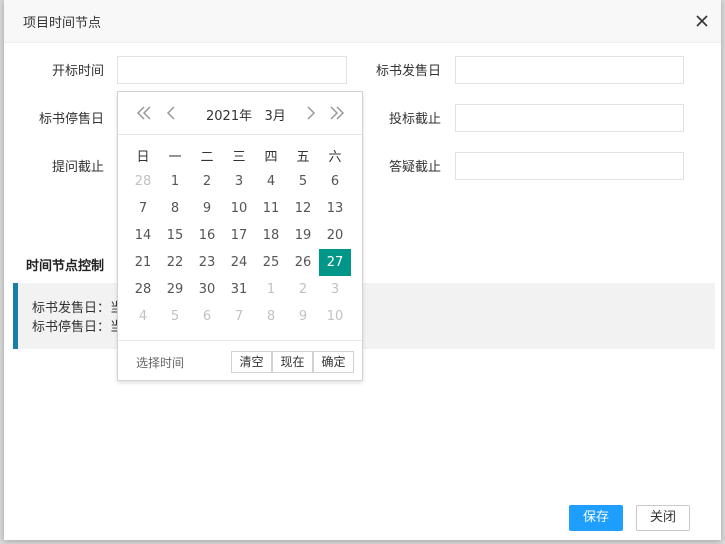  What do you see at coordinates (175, 289) in the screenshot?
I see `calendar-day: 29` at bounding box center [175, 289].